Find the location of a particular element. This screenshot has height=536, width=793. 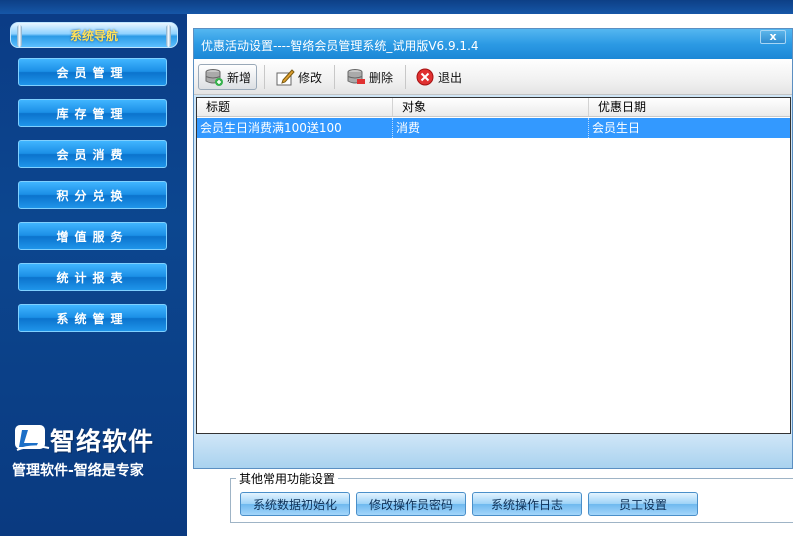

employee-settings-button: 员工设置 is located at coordinates (643, 504).